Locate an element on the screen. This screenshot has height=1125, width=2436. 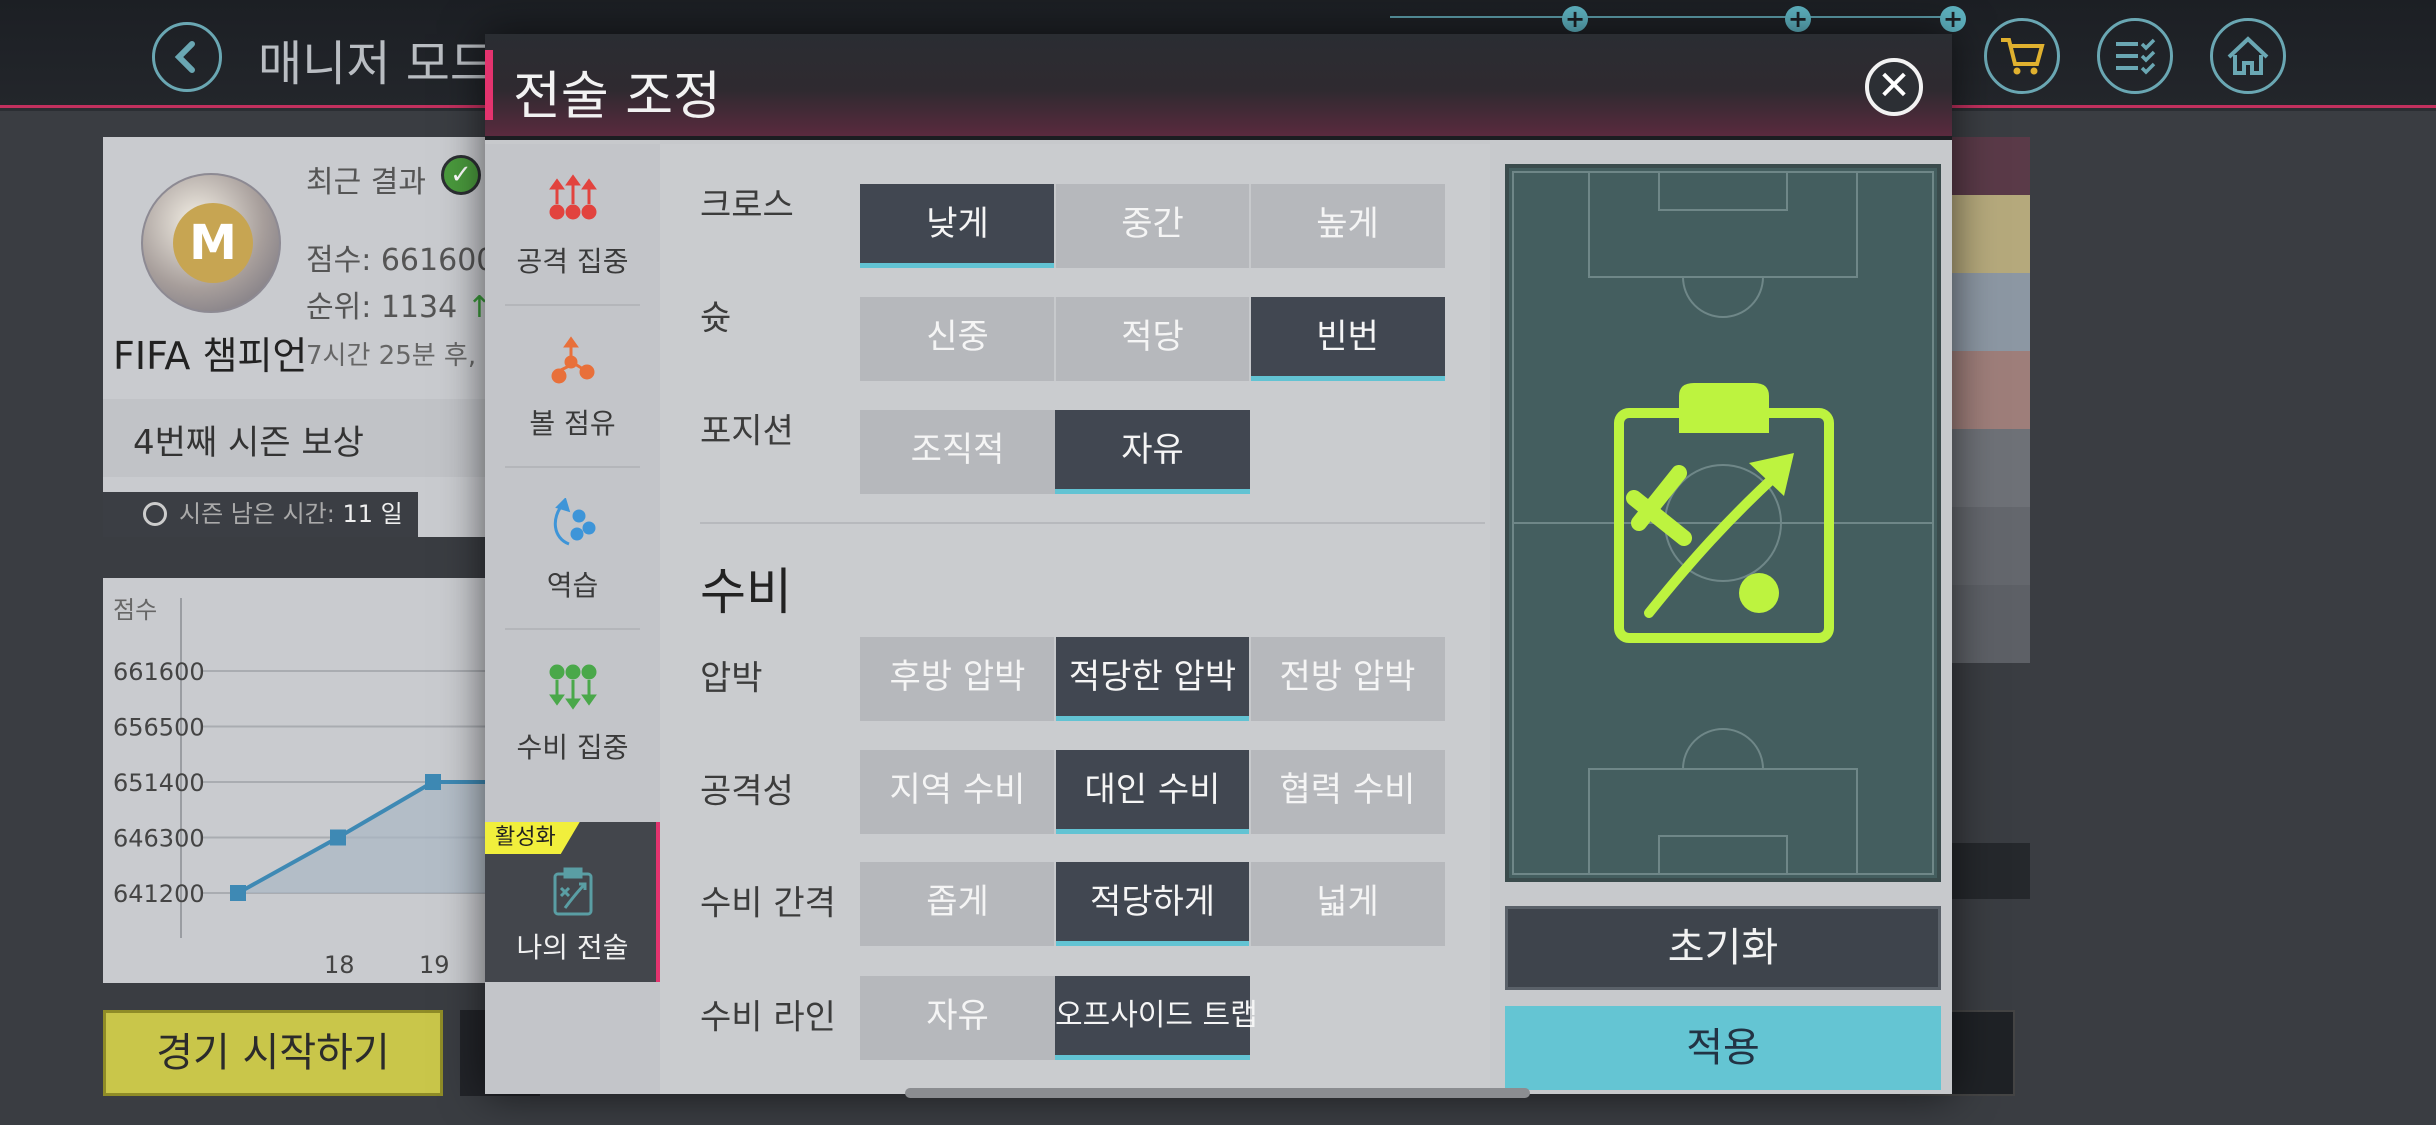
defense-section-title: 수비 is located at coordinates (746, 592).